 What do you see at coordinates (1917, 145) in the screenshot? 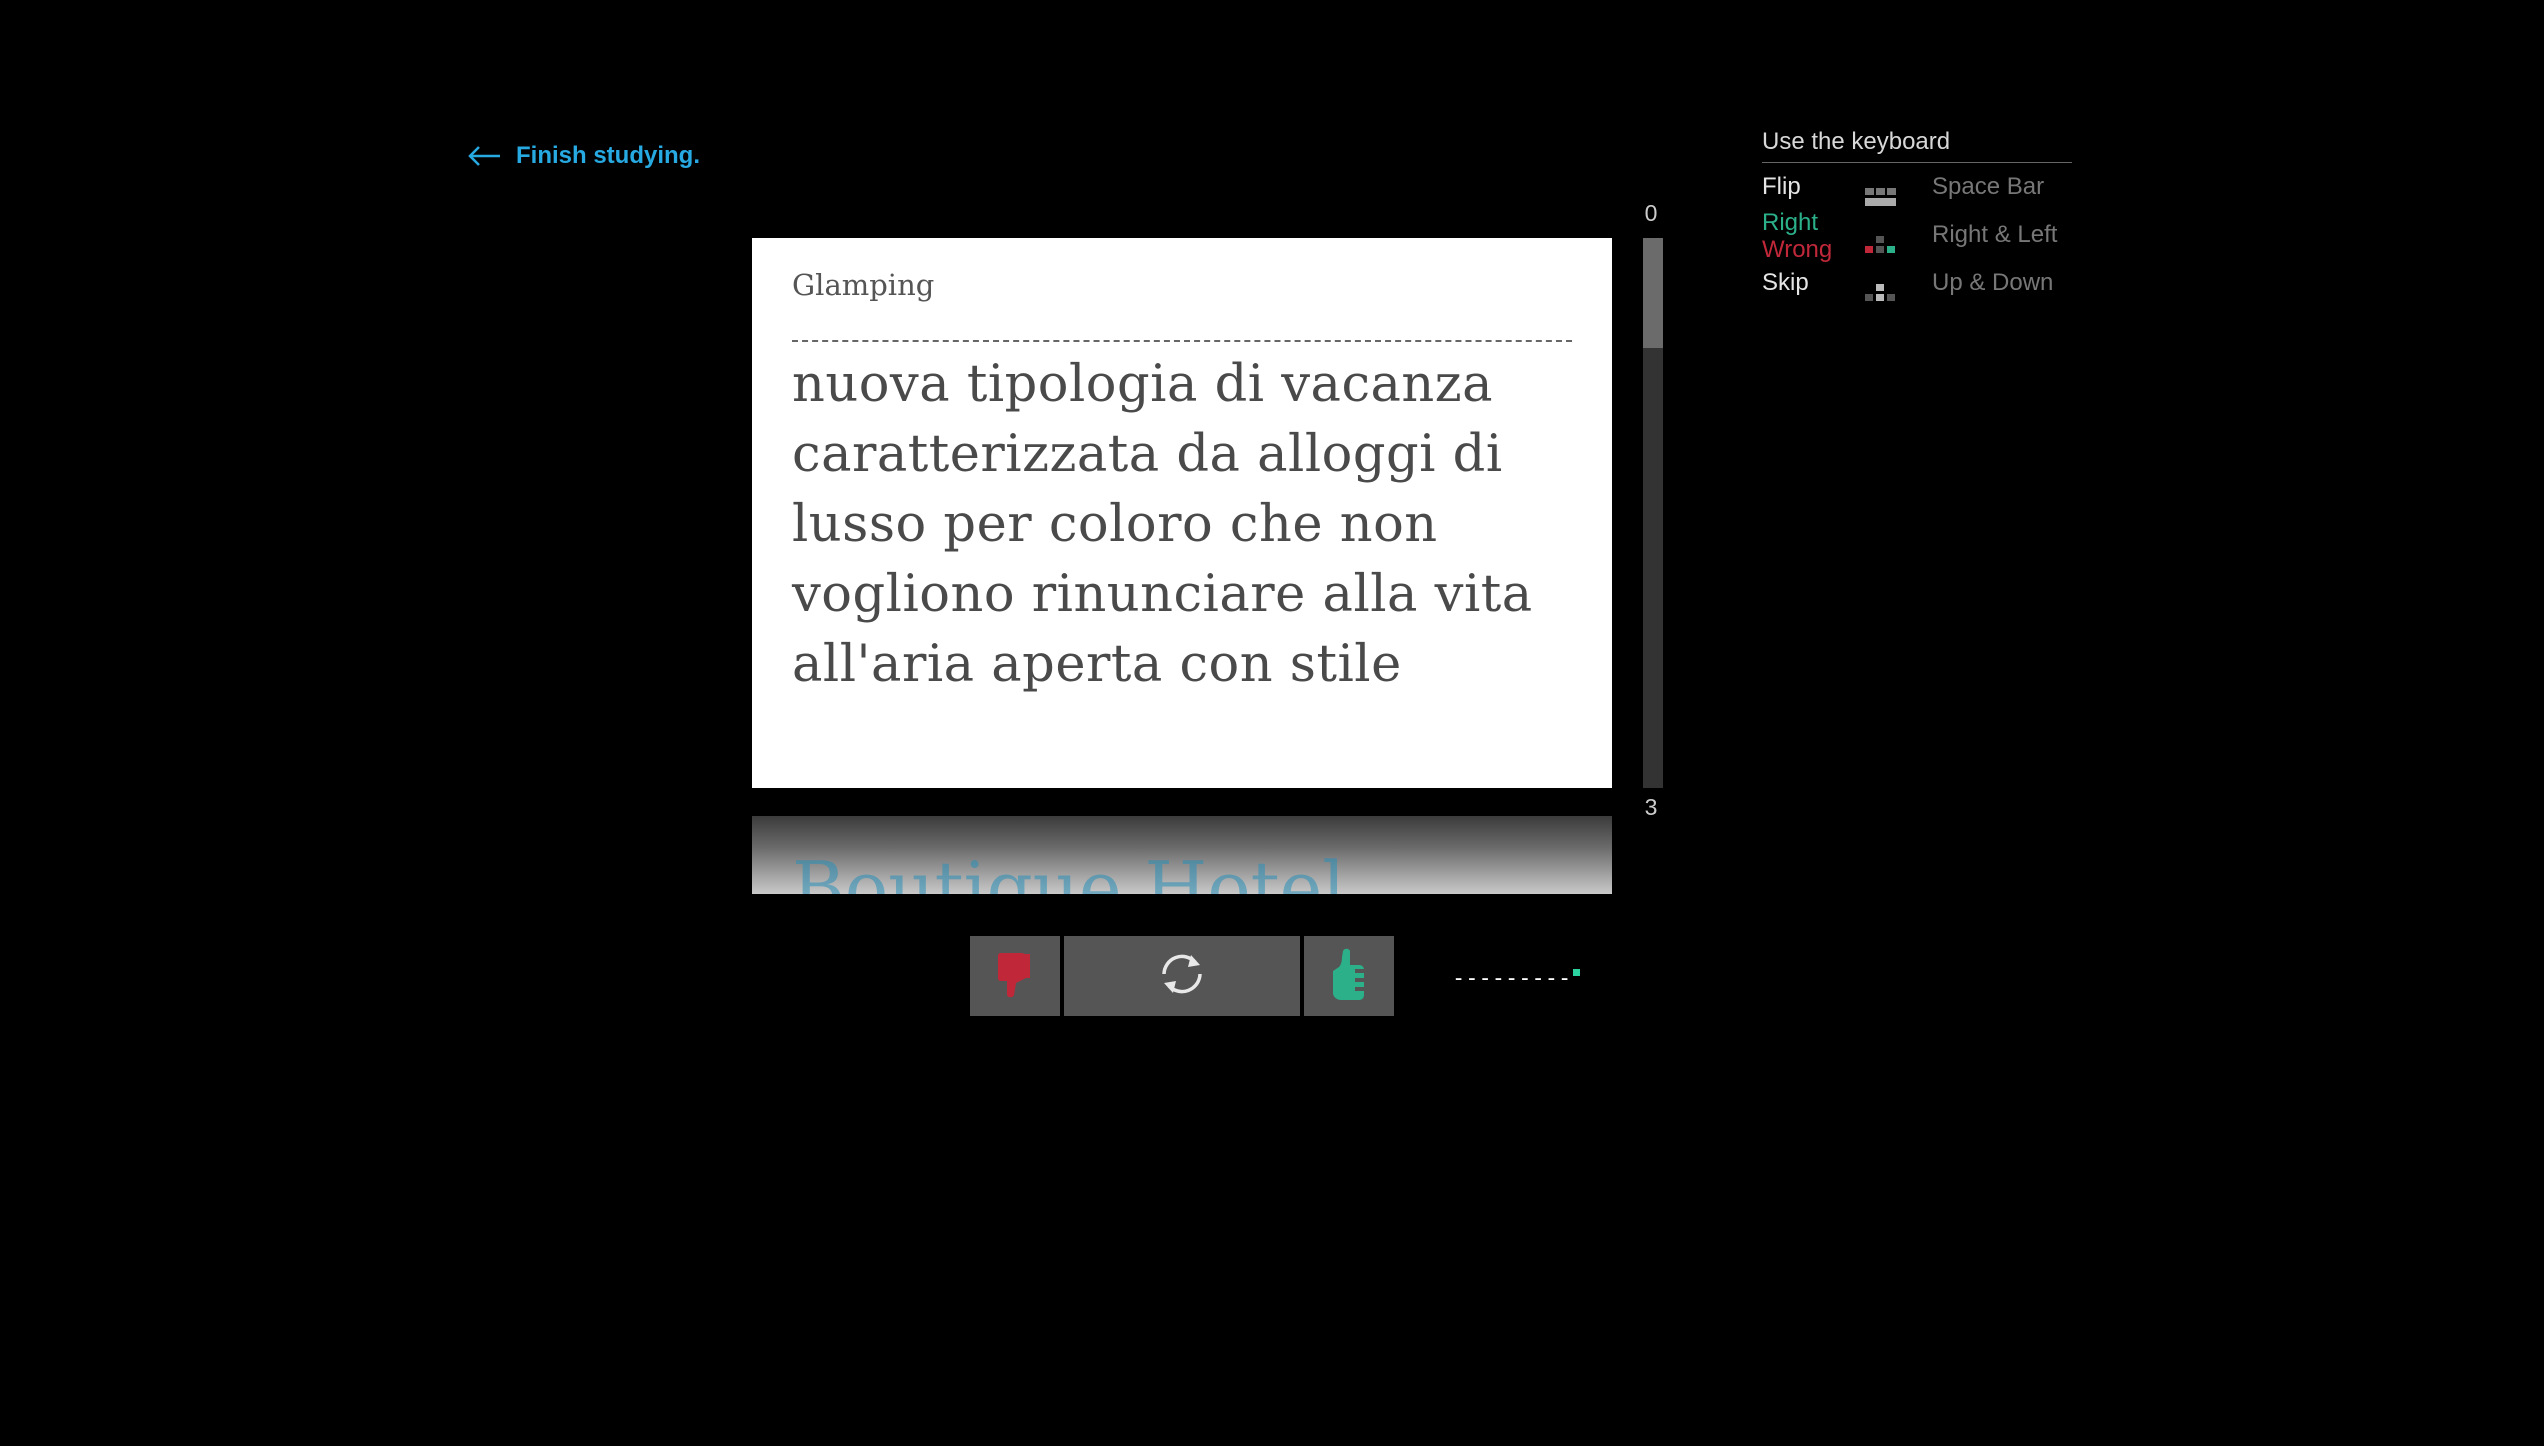
I see `keyboard-help-title: Use the keyboard` at bounding box center [1917, 145].